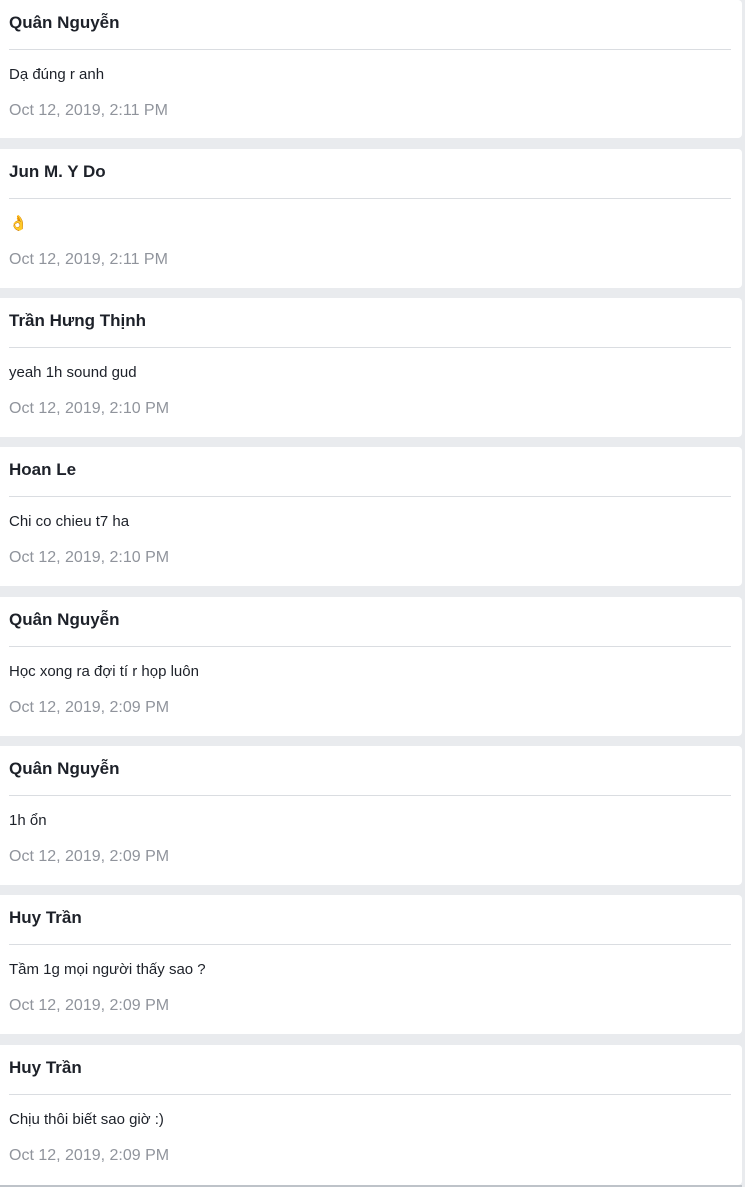 This screenshot has width=745, height=1187. I want to click on message-text: 👌, so click(18, 223).